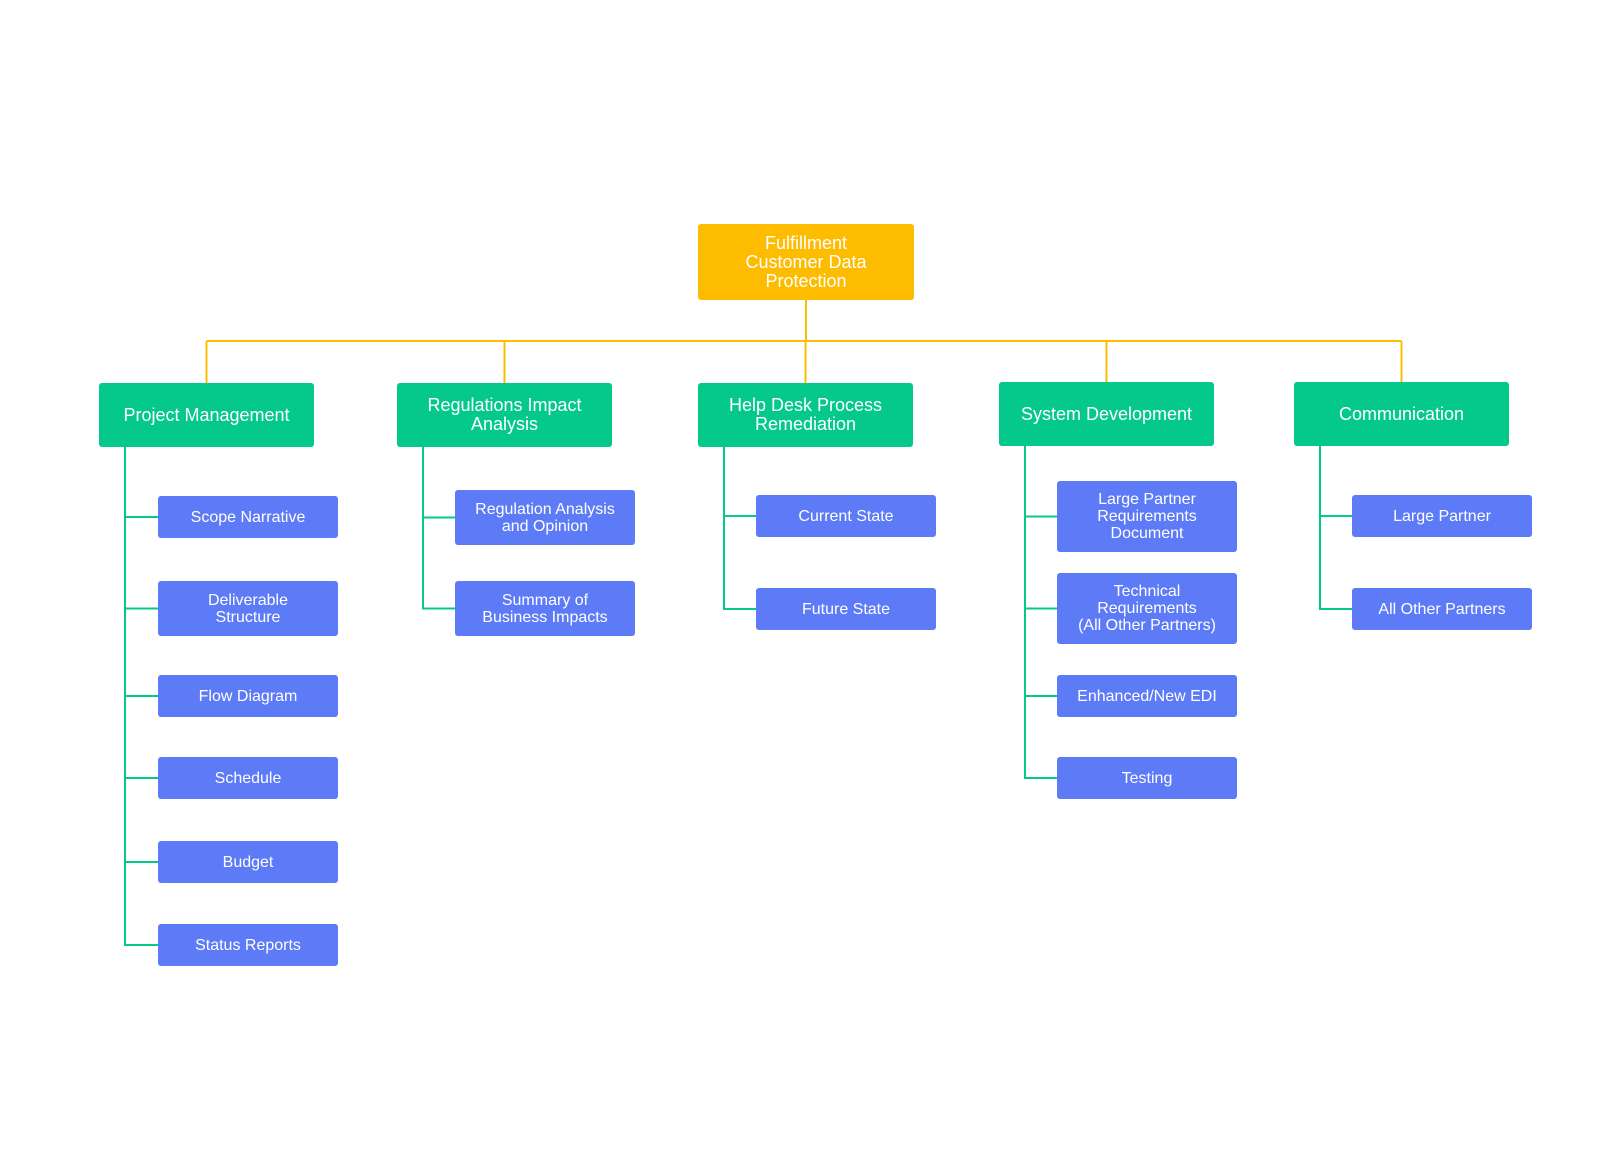  What do you see at coordinates (1106, 414) in the screenshot?
I see `category-system-development: System Development` at bounding box center [1106, 414].